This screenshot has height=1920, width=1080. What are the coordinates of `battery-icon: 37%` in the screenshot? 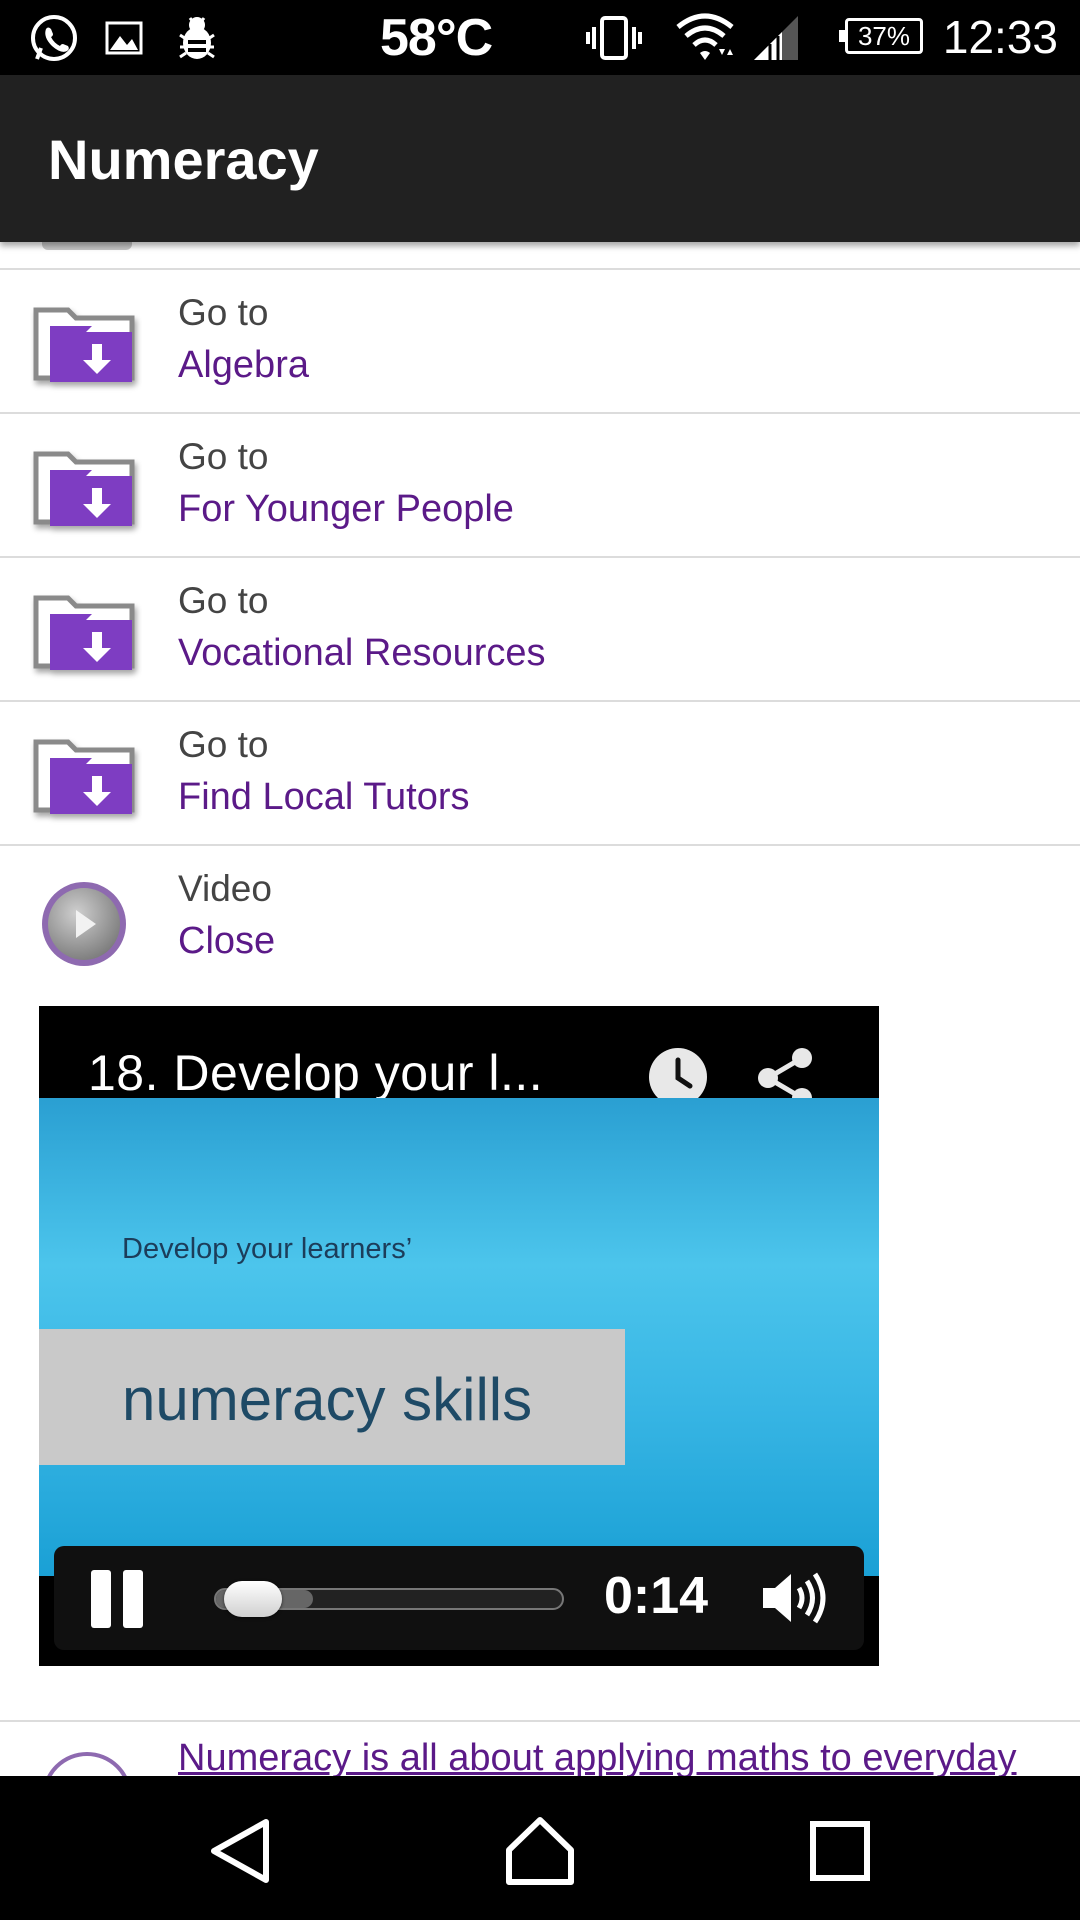 It's located at (881, 36).